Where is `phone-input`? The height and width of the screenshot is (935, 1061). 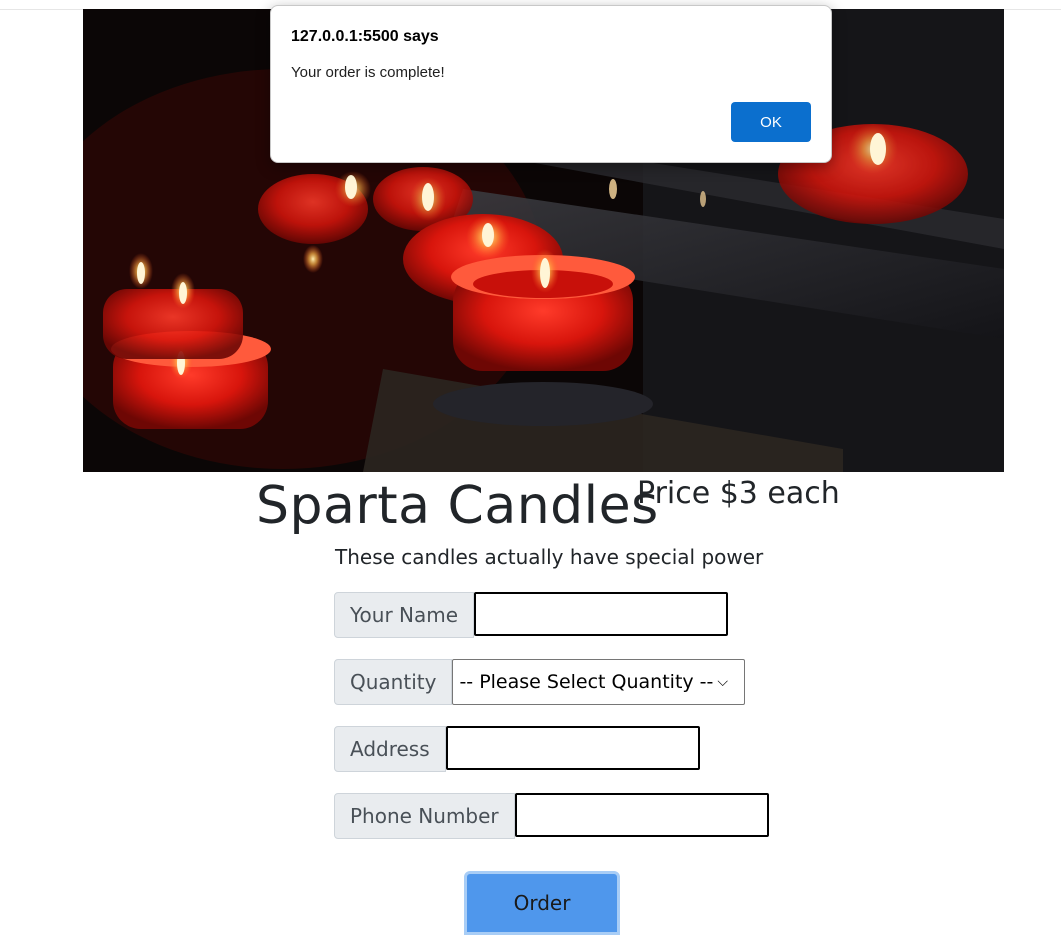
phone-input is located at coordinates (641, 815).